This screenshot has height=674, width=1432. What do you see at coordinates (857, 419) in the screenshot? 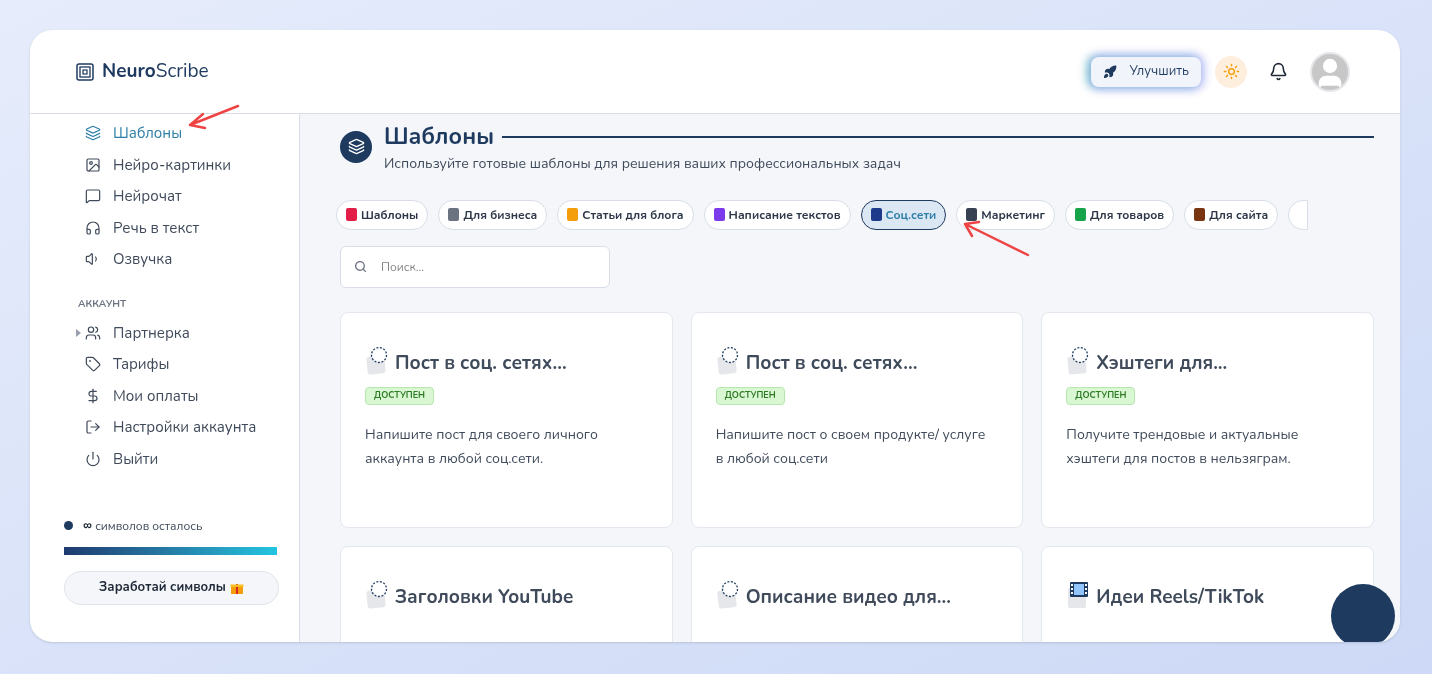
I see `template-card: Пост в соц. сетях... ДОСТУПЕН Напишите пост о своем продукте/ услуге в любой соц.сети` at bounding box center [857, 419].